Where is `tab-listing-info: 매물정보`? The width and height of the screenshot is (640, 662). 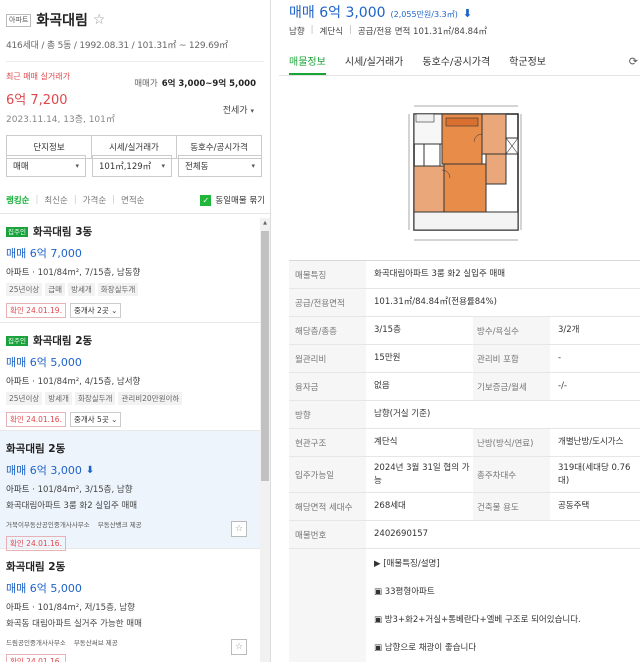
tab-listing-info: 매물정보 is located at coordinates (307, 61).